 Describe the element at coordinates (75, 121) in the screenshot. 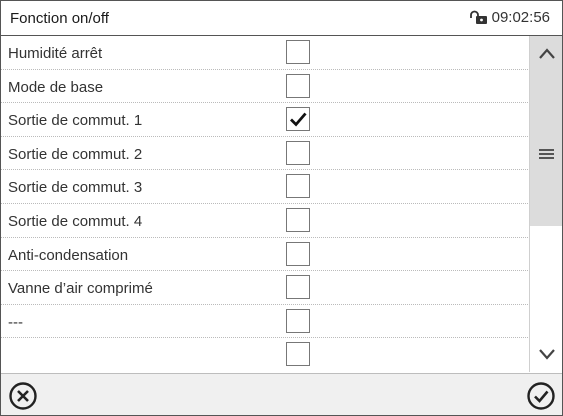

I see `row-label: Sortie de commut. 1` at that location.